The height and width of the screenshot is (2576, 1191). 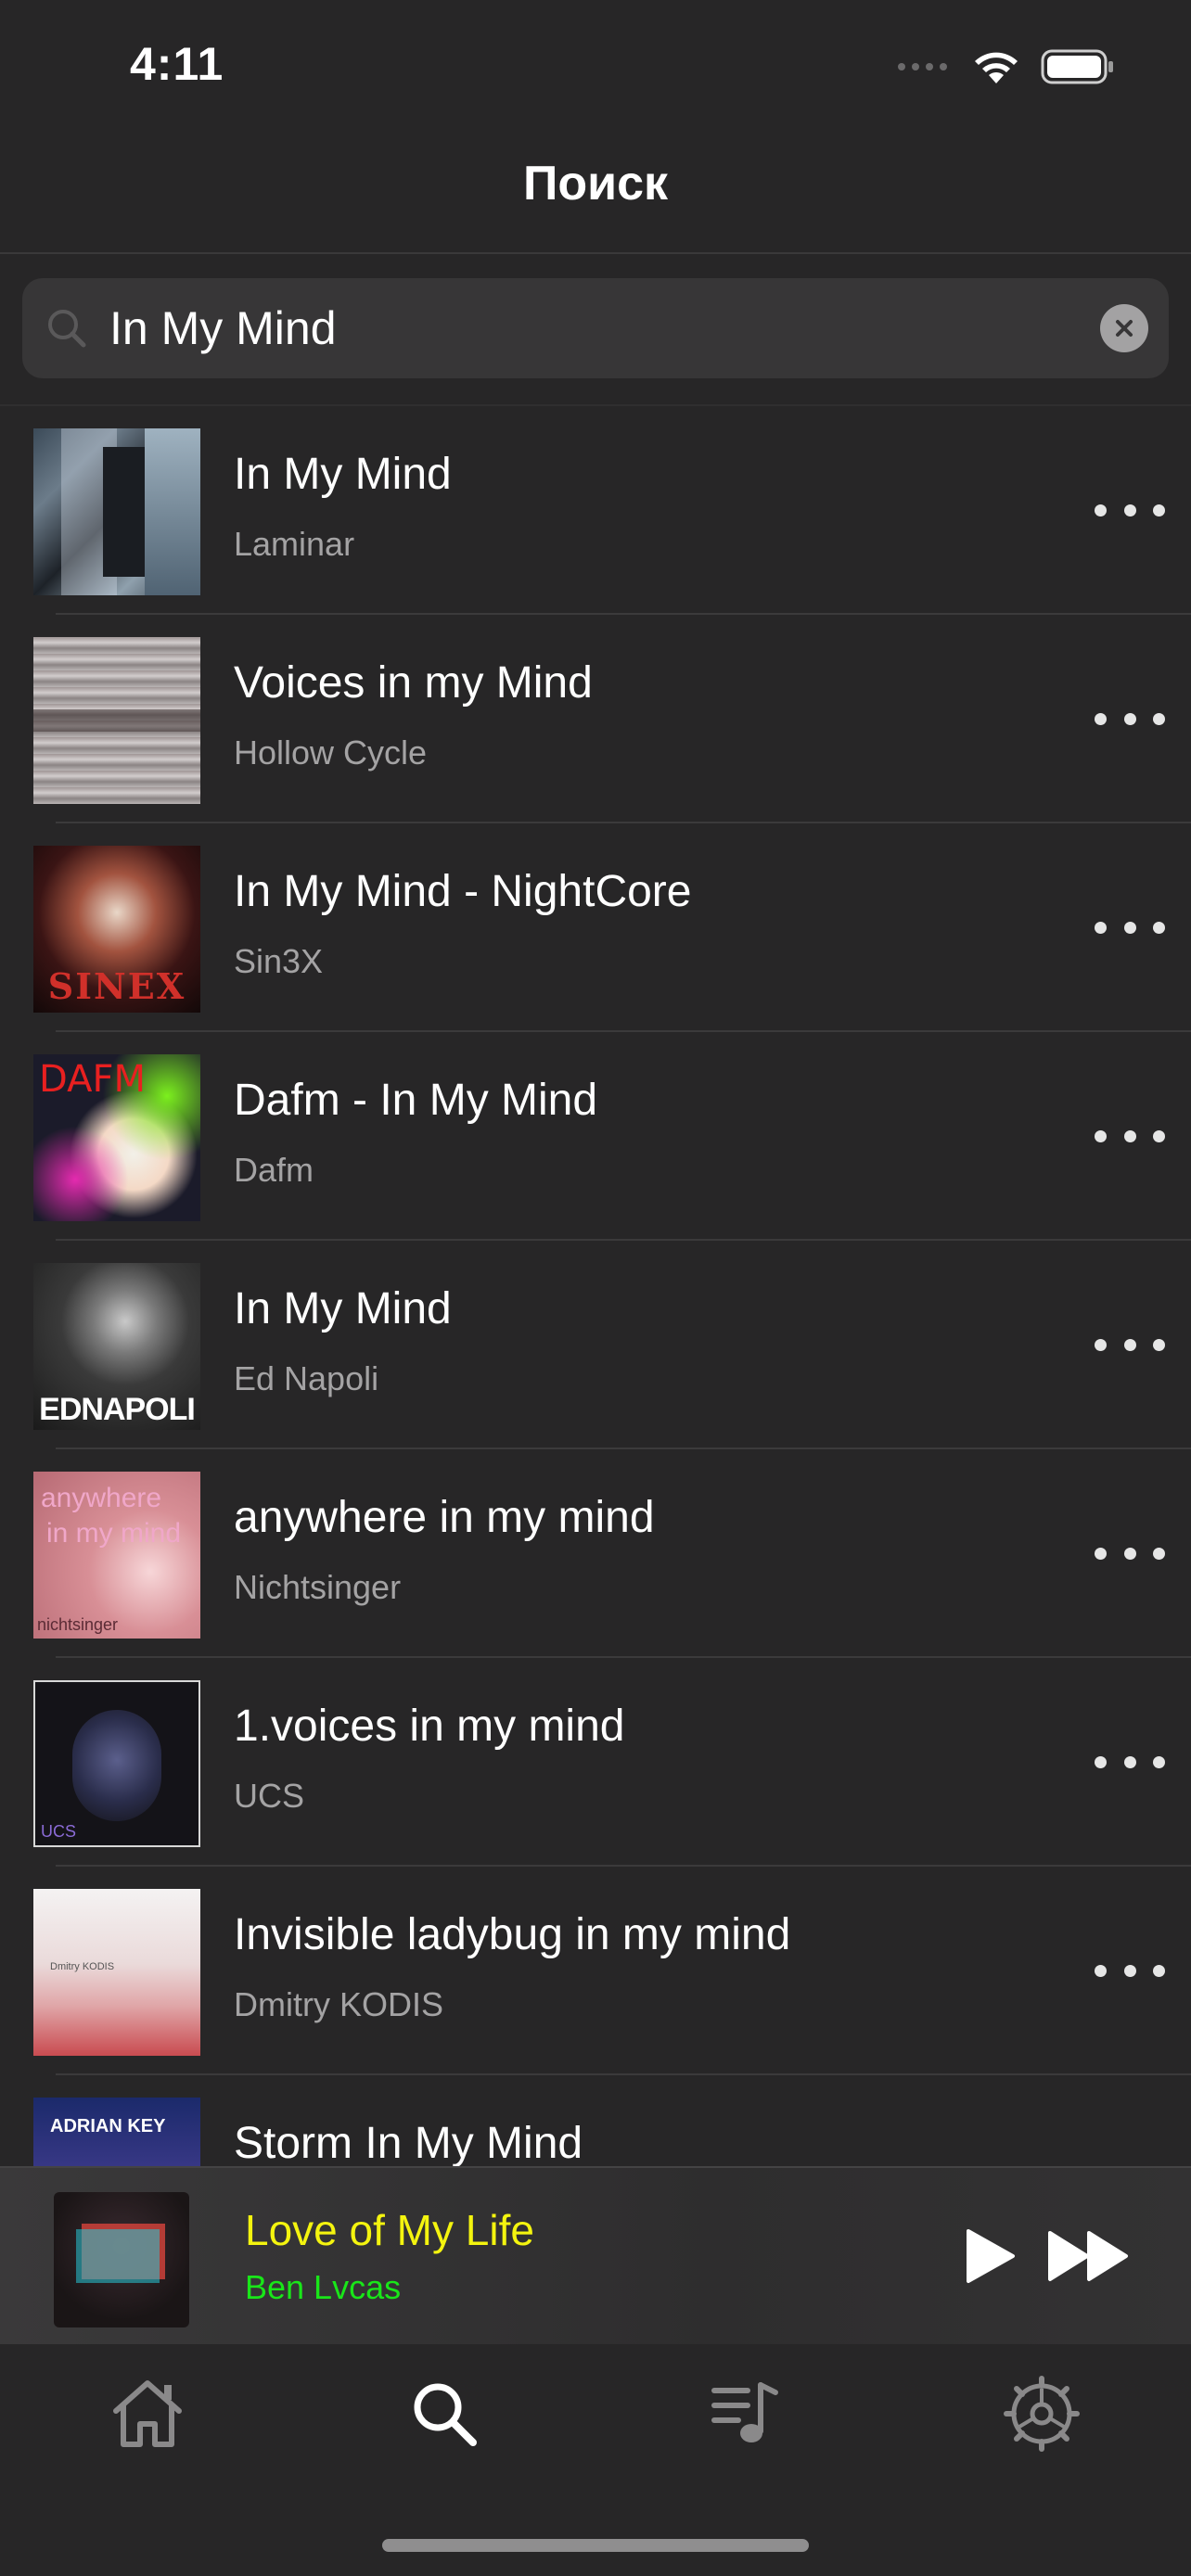 I want to click on album-art-text: nichtsinger, so click(x=78, y=1625).